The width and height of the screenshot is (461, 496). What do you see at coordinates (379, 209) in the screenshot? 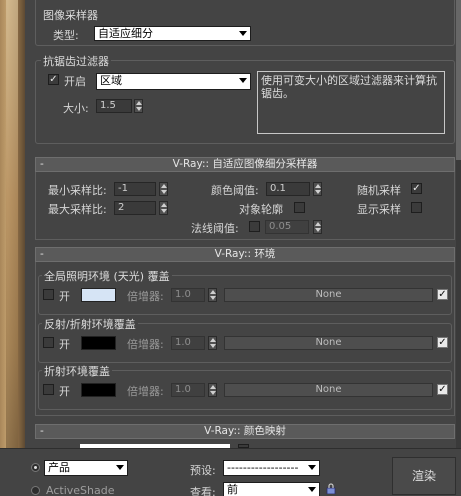
I see `show-samples-label: 显示采样` at bounding box center [379, 209].